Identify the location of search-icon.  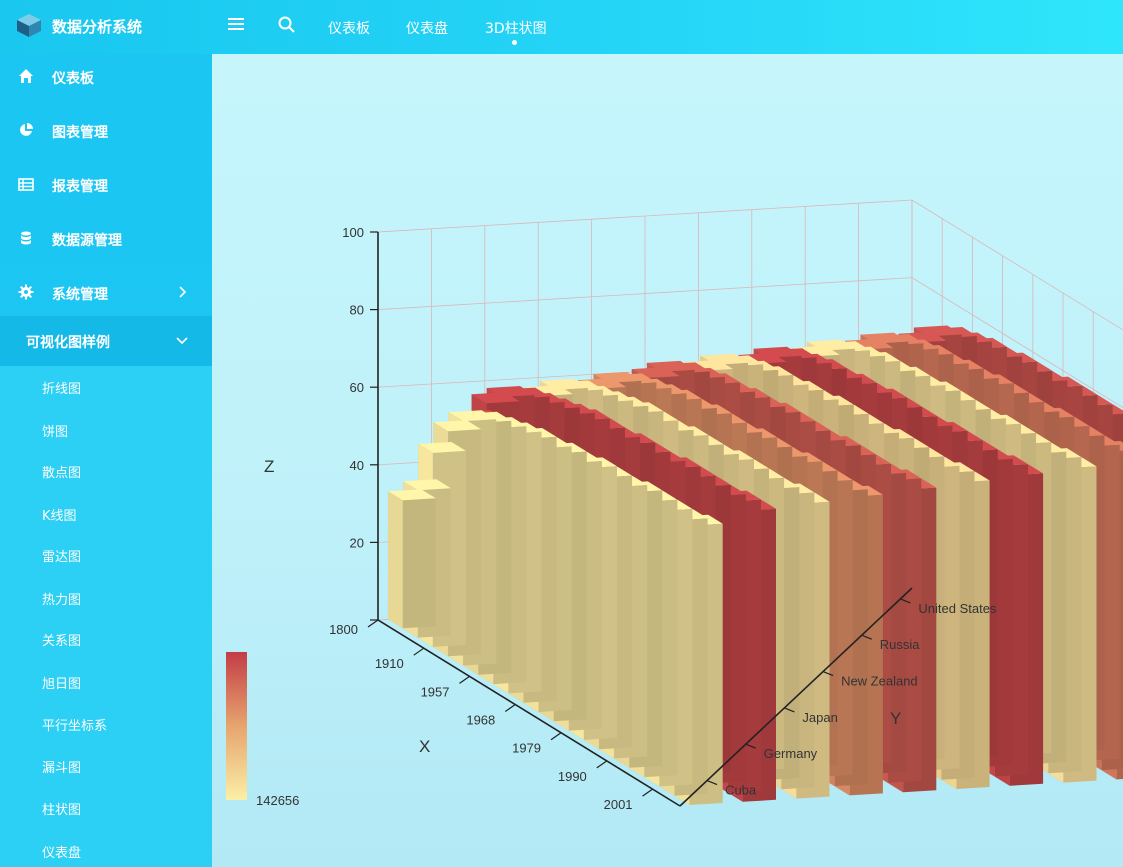
(286, 24).